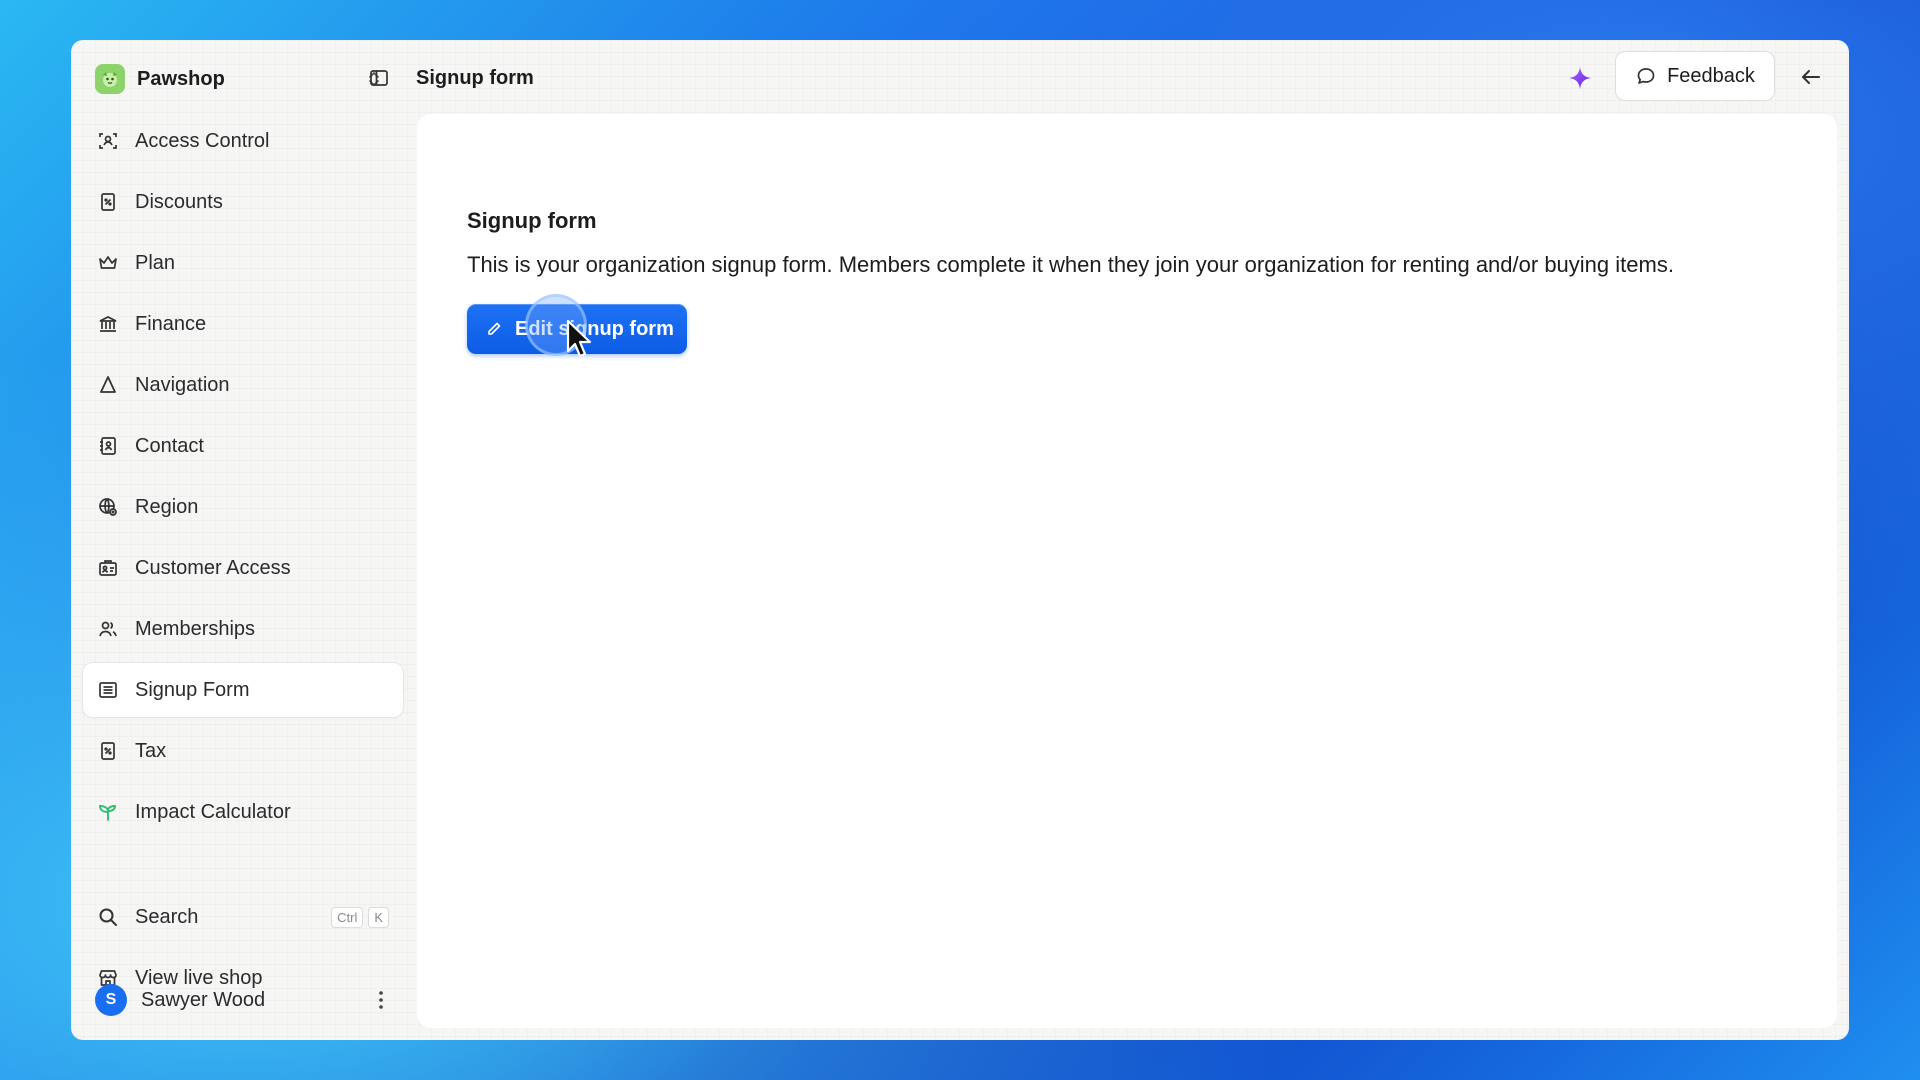  I want to click on shortcut-key-k: K, so click(378, 917).